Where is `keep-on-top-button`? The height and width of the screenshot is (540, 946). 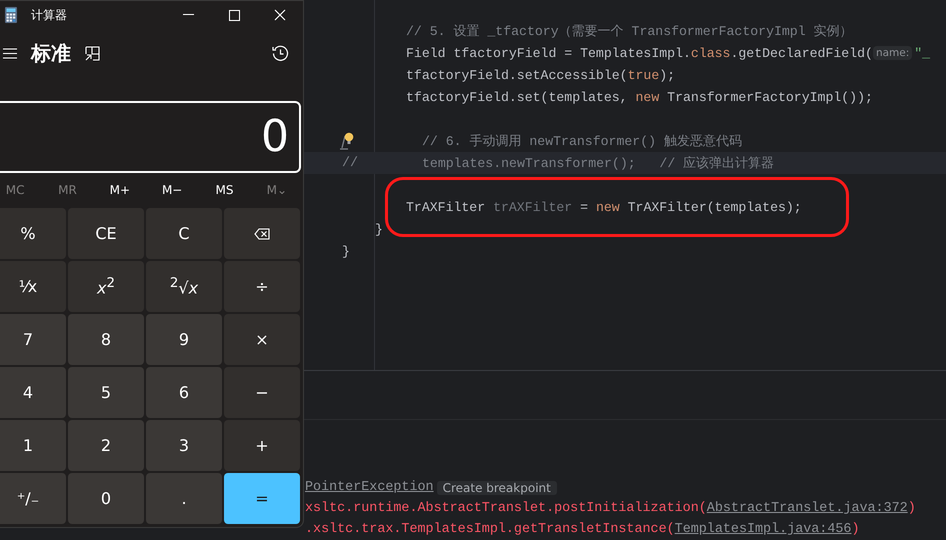
keep-on-top-button is located at coordinates (92, 53).